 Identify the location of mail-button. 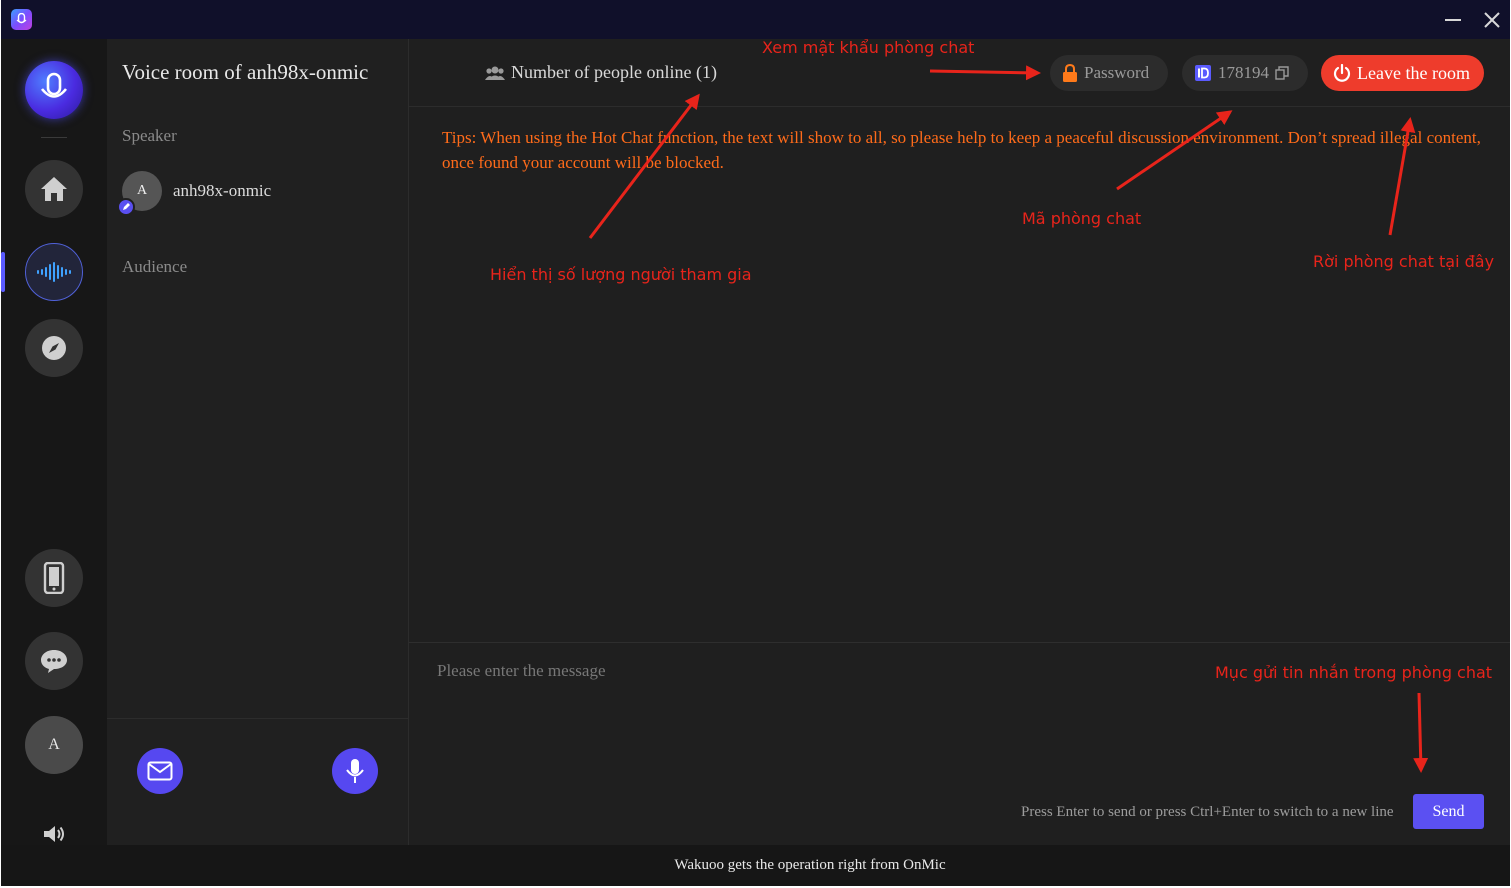
(160, 771).